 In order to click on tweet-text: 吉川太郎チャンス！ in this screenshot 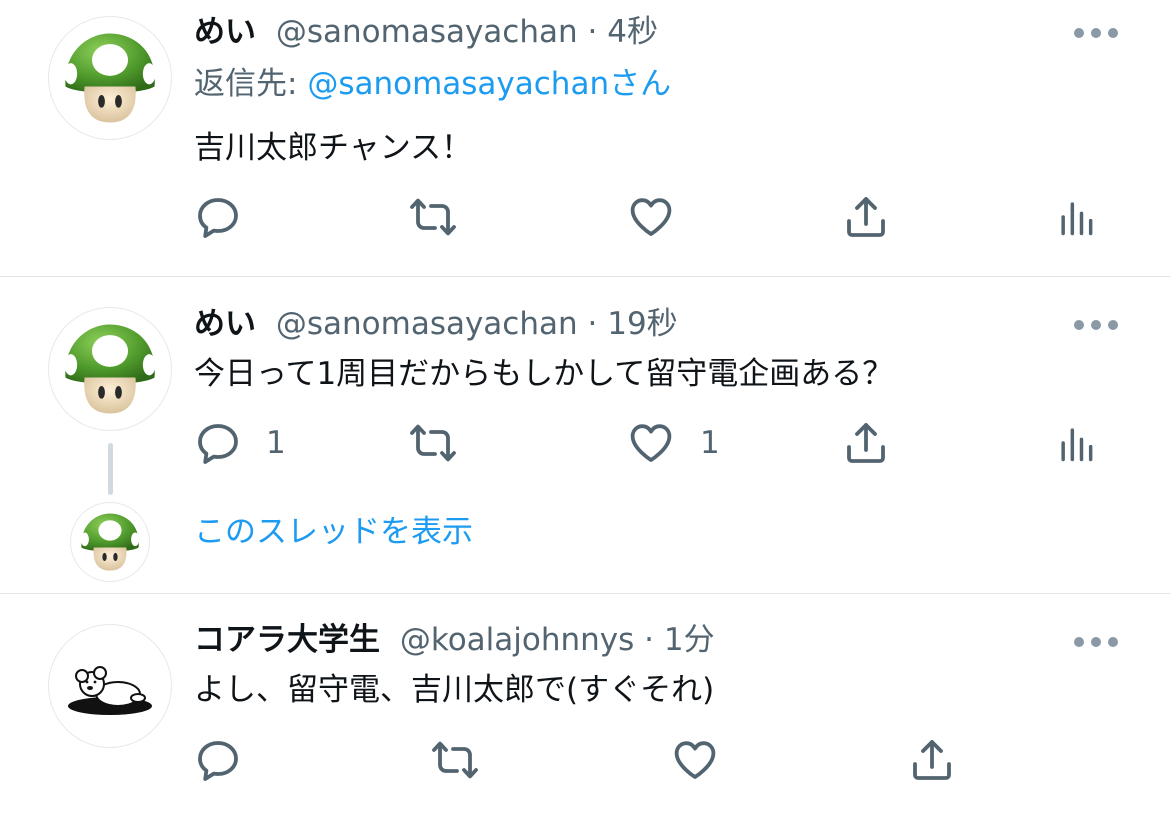, I will do `click(333, 148)`.